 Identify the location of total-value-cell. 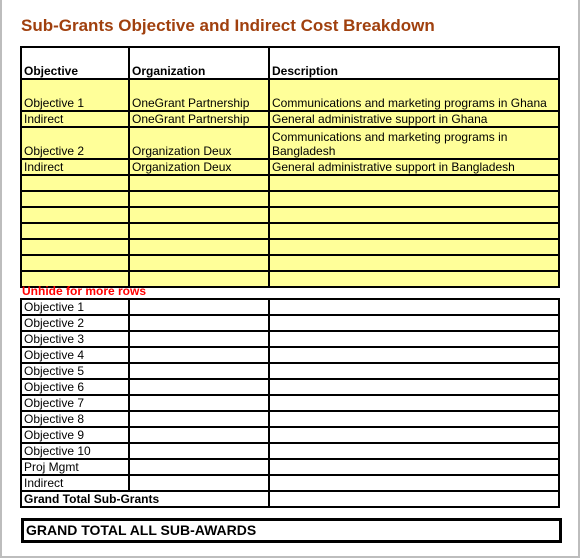
(414, 499).